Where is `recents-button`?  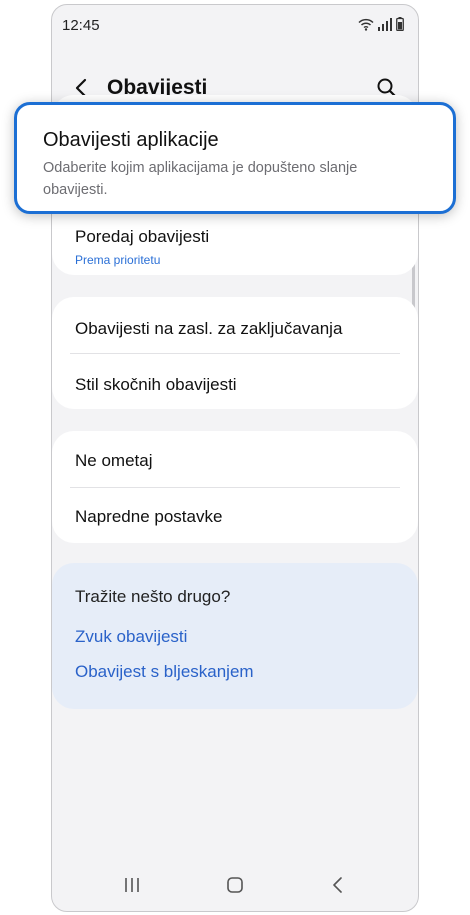 recents-button is located at coordinates (132, 885).